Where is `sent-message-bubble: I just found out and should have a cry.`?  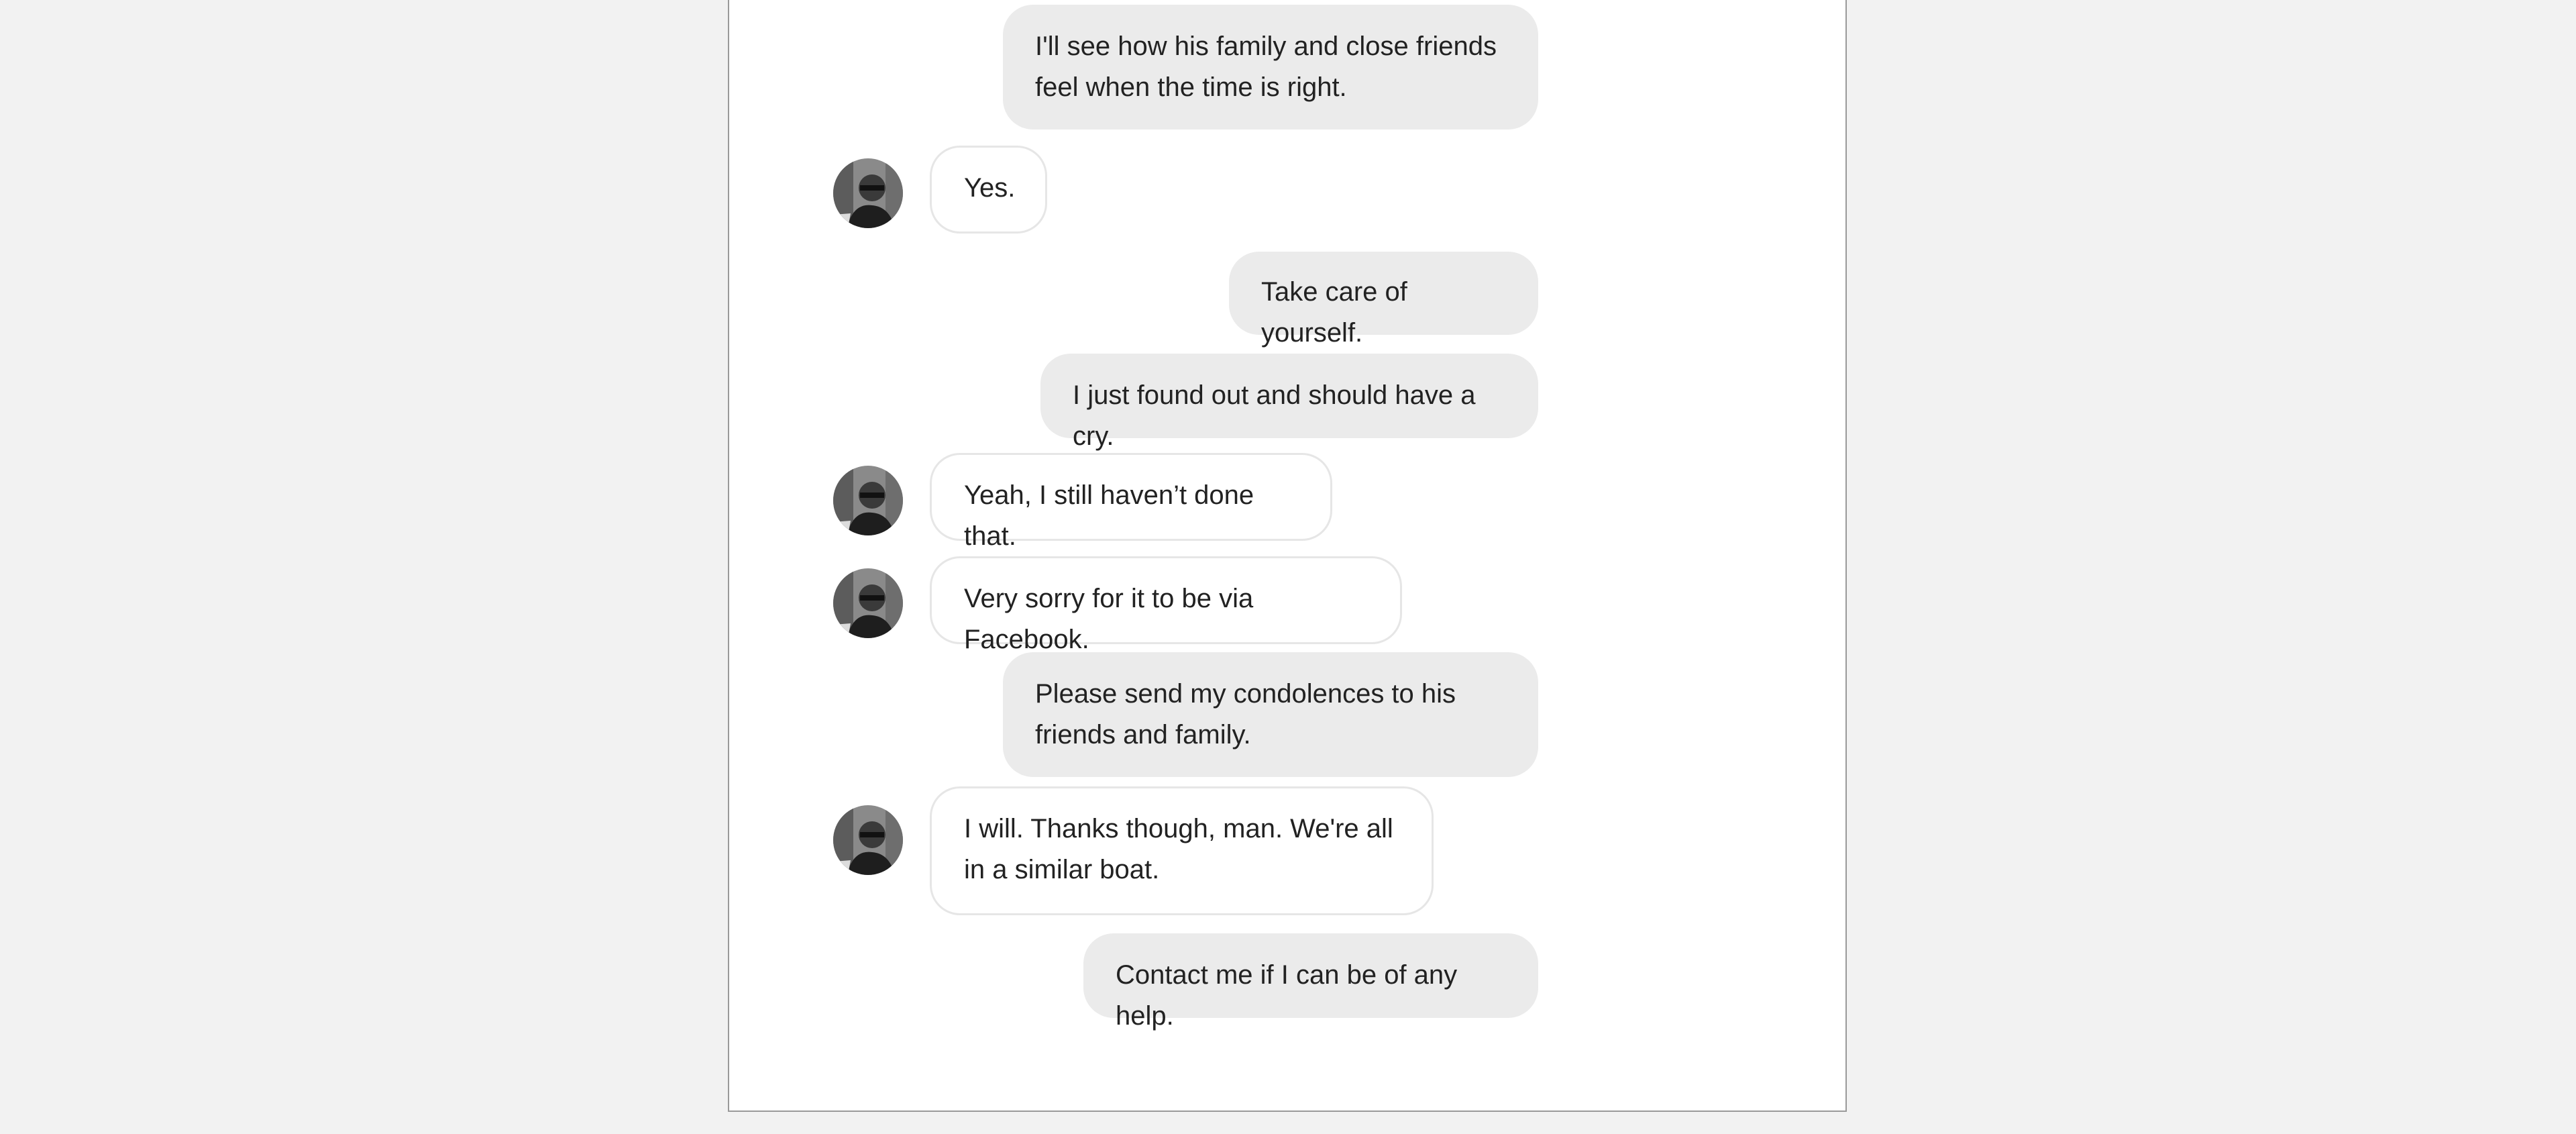
sent-message-bubble: I just found out and should have a cry. is located at coordinates (1289, 403).